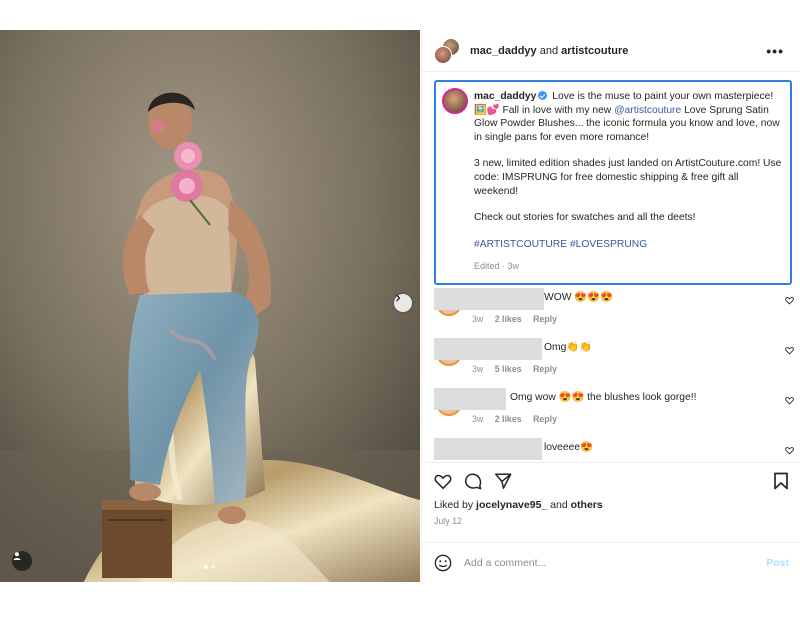 The width and height of the screenshot is (800, 630). Describe the element at coordinates (608, 244) in the screenshot. I see `hashtag-link: #LOVESPRUNG` at that location.